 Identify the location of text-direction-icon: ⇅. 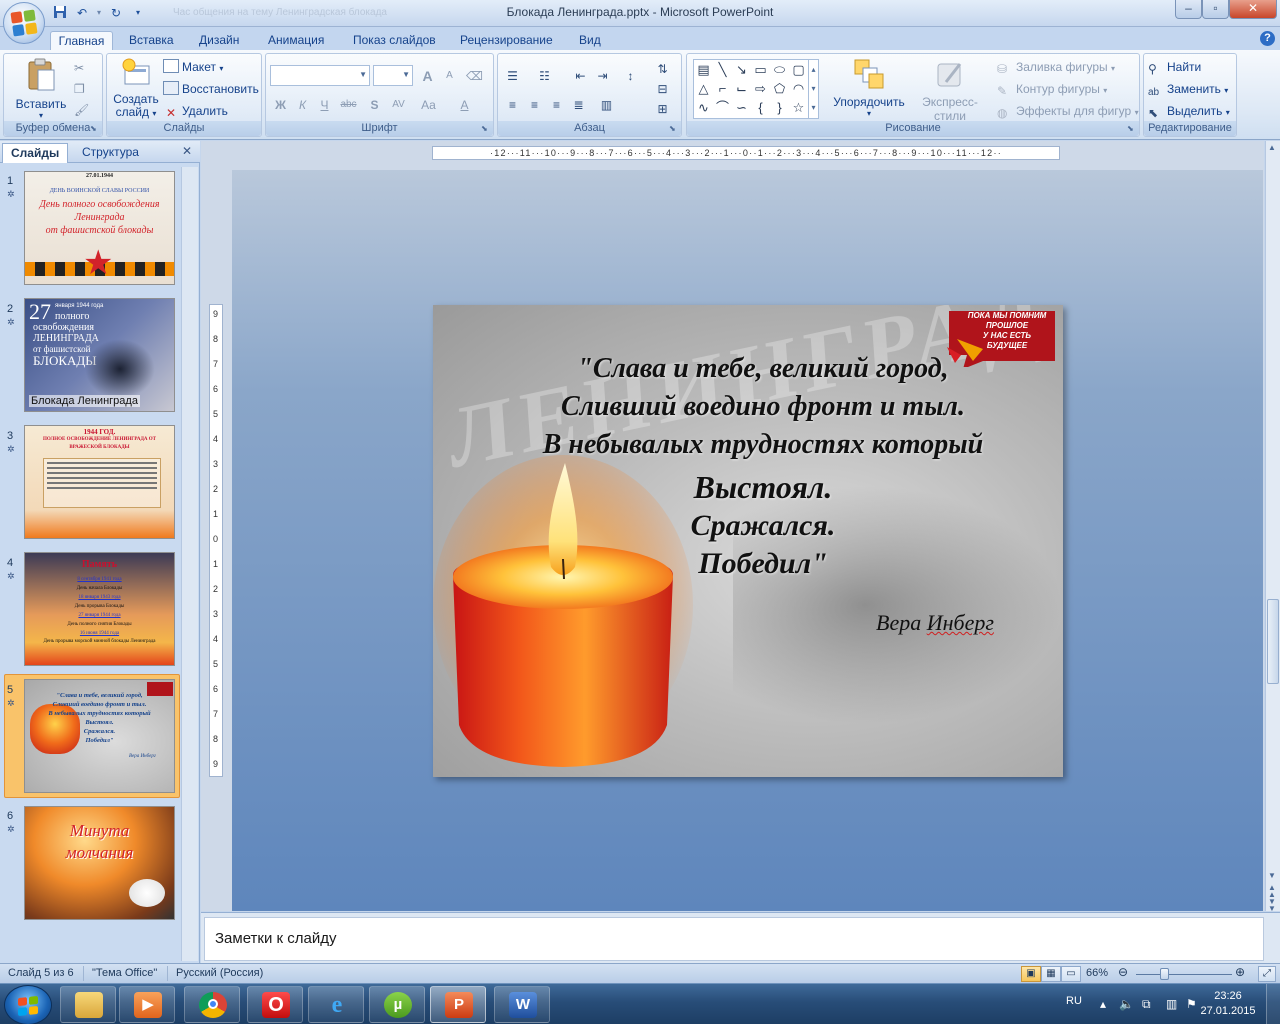
(662, 68).